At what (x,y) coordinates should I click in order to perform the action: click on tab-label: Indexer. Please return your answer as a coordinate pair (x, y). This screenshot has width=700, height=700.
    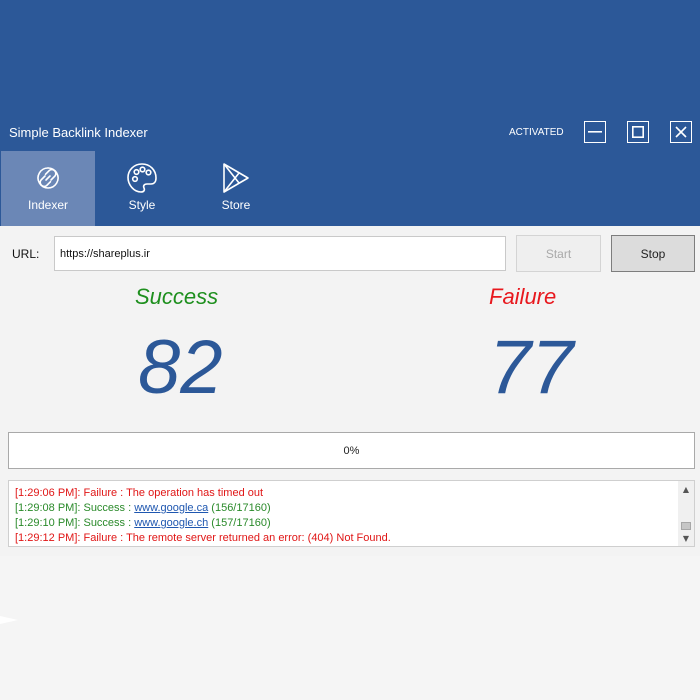
    Looking at the image, I should click on (48, 205).